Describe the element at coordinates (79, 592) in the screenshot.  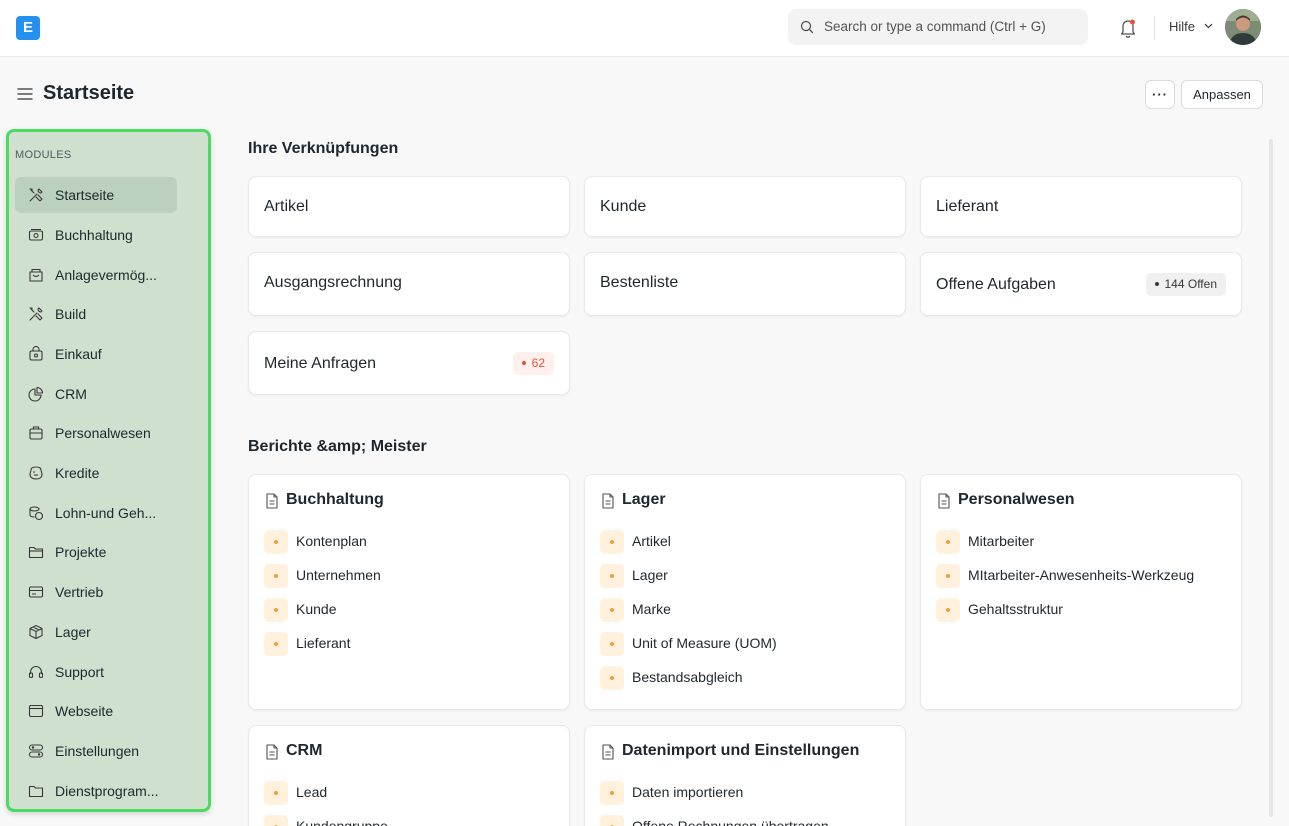
I see `sidebar-item-label: Vertrieb` at that location.